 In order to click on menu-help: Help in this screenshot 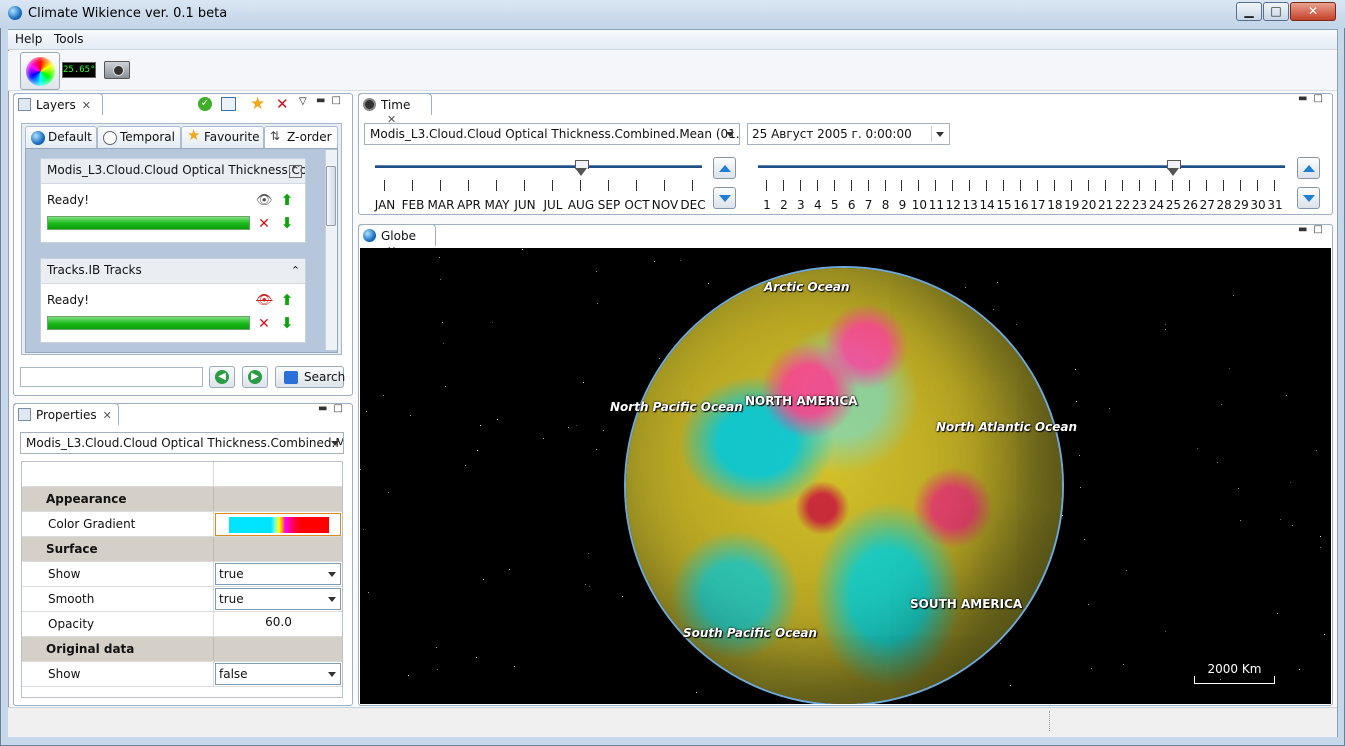, I will do `click(28, 39)`.